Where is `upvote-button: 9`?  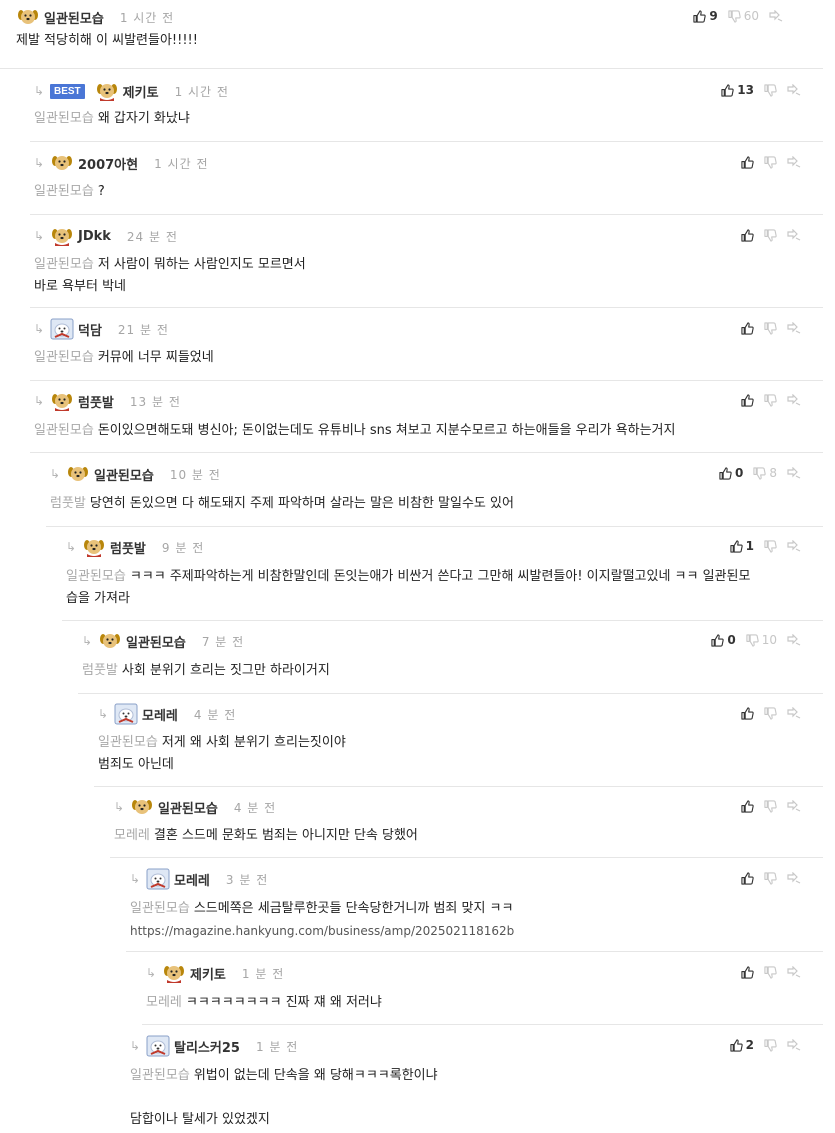 upvote-button: 9 is located at coordinates (705, 16).